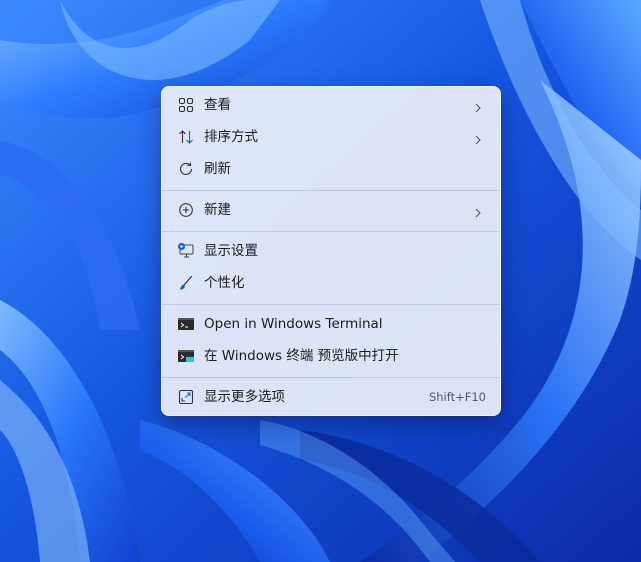  Describe the element at coordinates (332, 105) in the screenshot. I see `menu-item-view: 查看` at that location.